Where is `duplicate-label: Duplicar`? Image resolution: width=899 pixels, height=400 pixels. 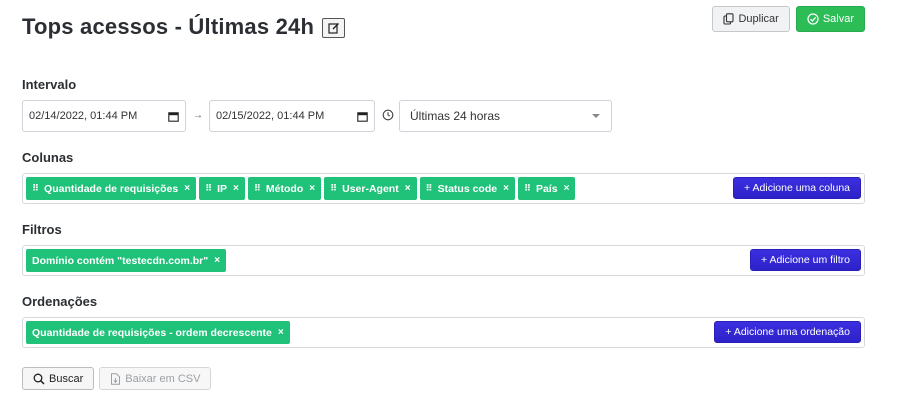
duplicate-label: Duplicar is located at coordinates (758, 19).